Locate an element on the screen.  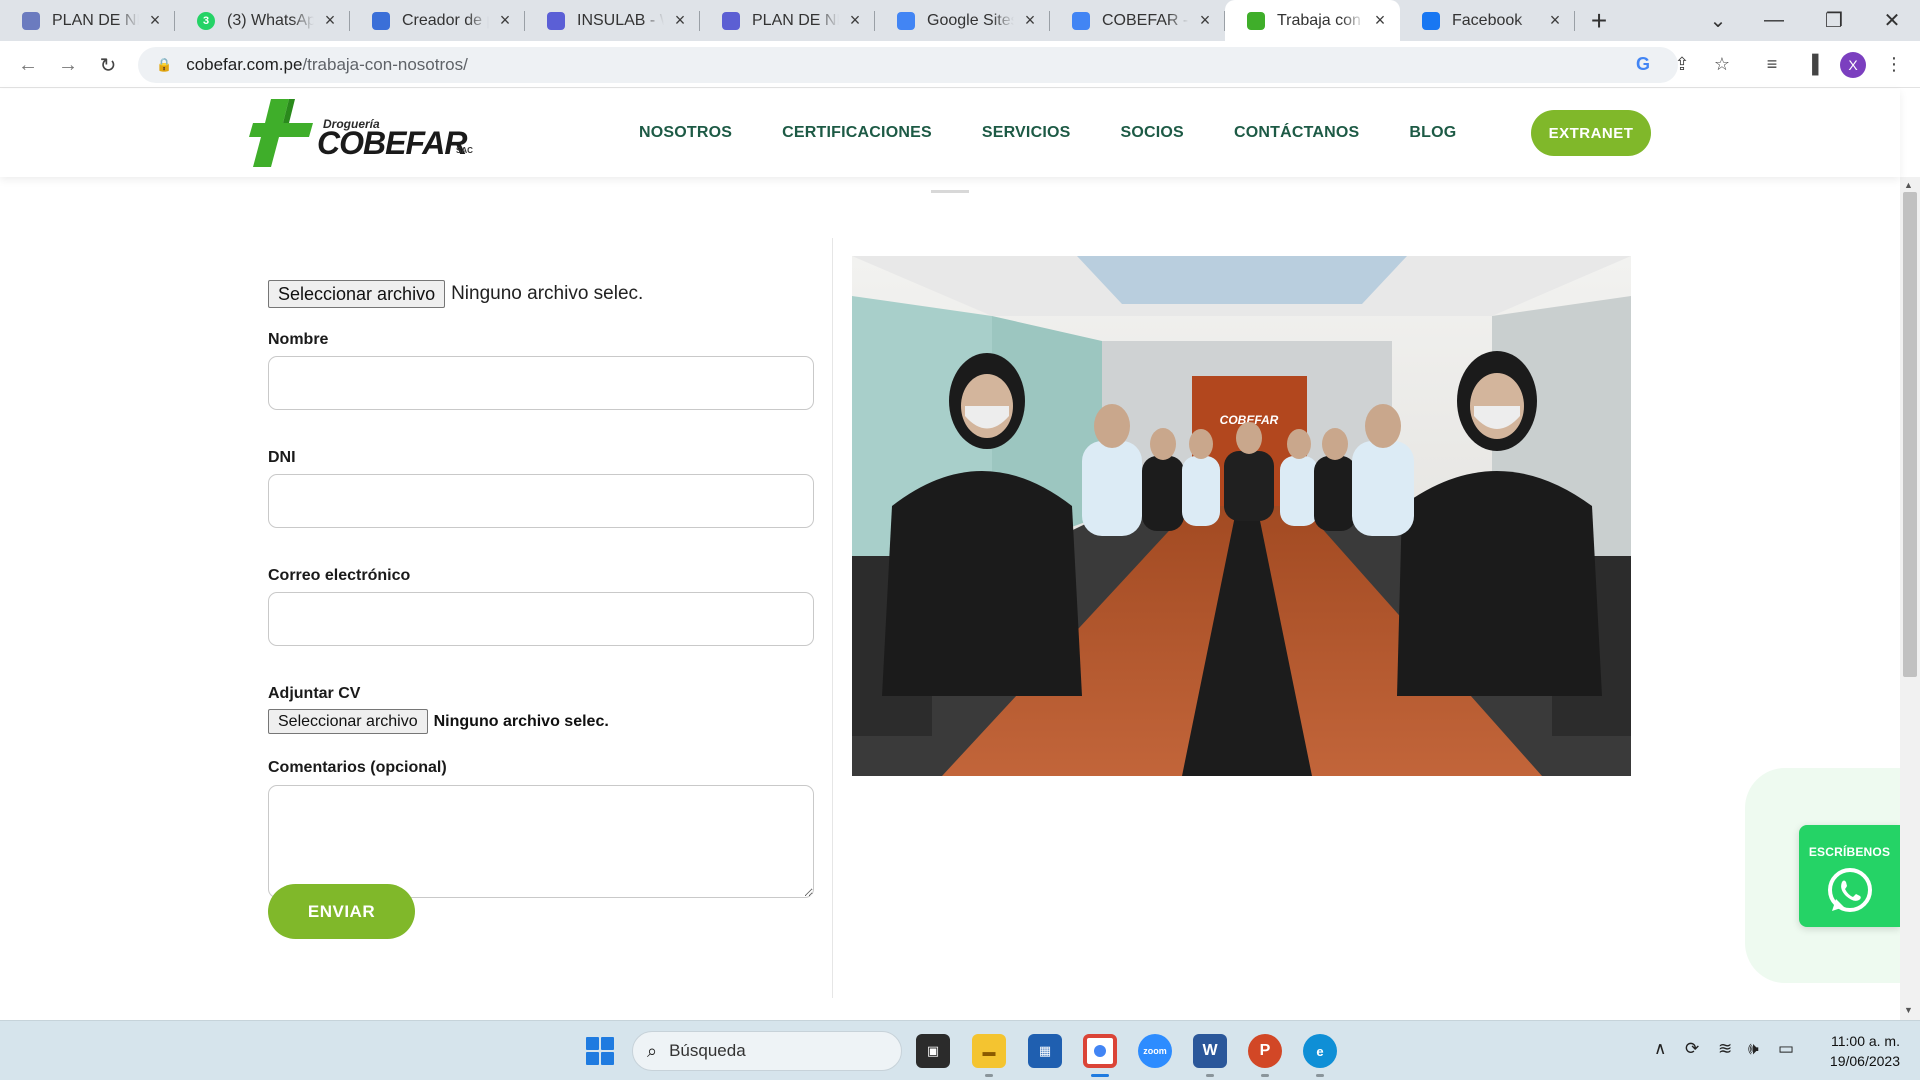
scrollbar-thumb is located at coordinates (1910, 434).